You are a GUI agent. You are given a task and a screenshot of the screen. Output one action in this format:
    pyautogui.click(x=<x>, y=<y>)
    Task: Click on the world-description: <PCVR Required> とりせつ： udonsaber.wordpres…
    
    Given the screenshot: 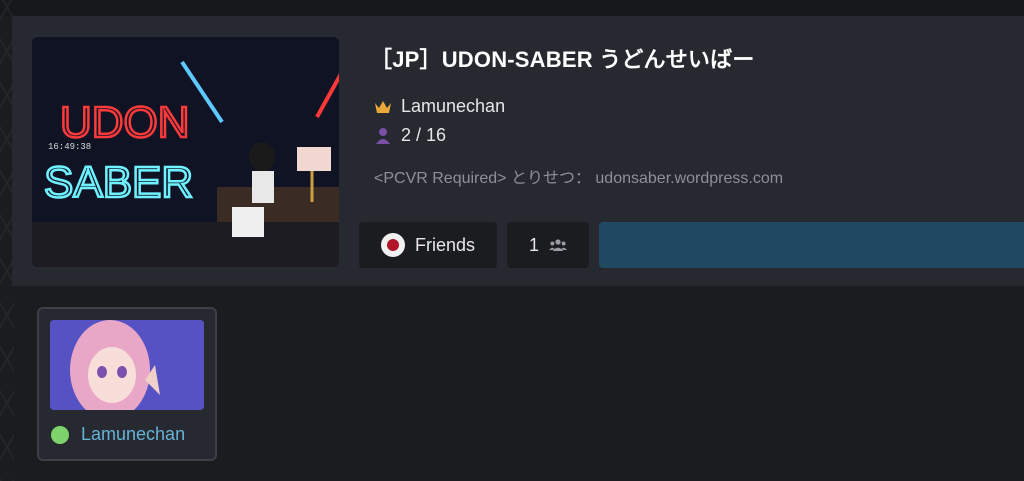 What is the action you would take?
    pyautogui.click(x=579, y=178)
    